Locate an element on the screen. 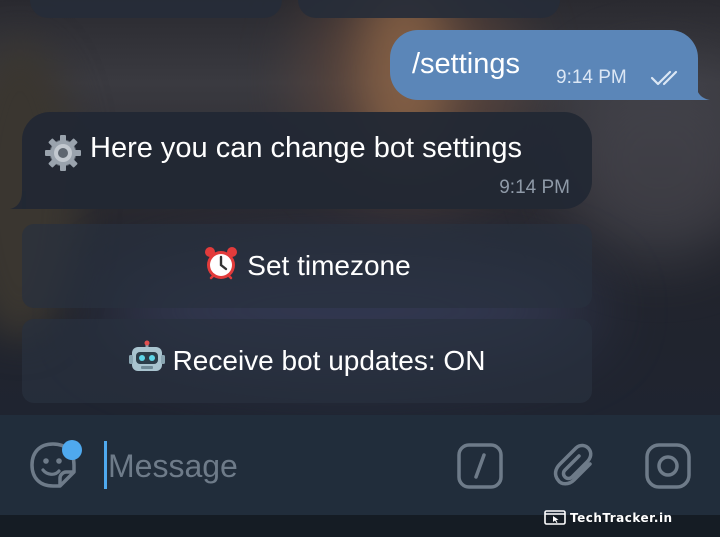 The width and height of the screenshot is (720, 537). text-cursor is located at coordinates (105, 465).